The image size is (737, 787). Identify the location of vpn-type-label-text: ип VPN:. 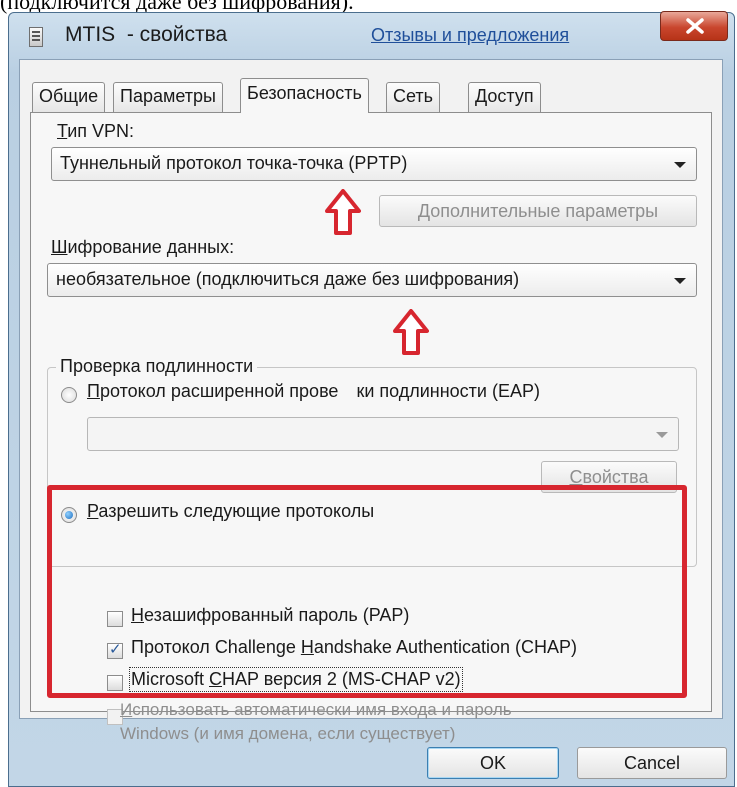
(101, 131).